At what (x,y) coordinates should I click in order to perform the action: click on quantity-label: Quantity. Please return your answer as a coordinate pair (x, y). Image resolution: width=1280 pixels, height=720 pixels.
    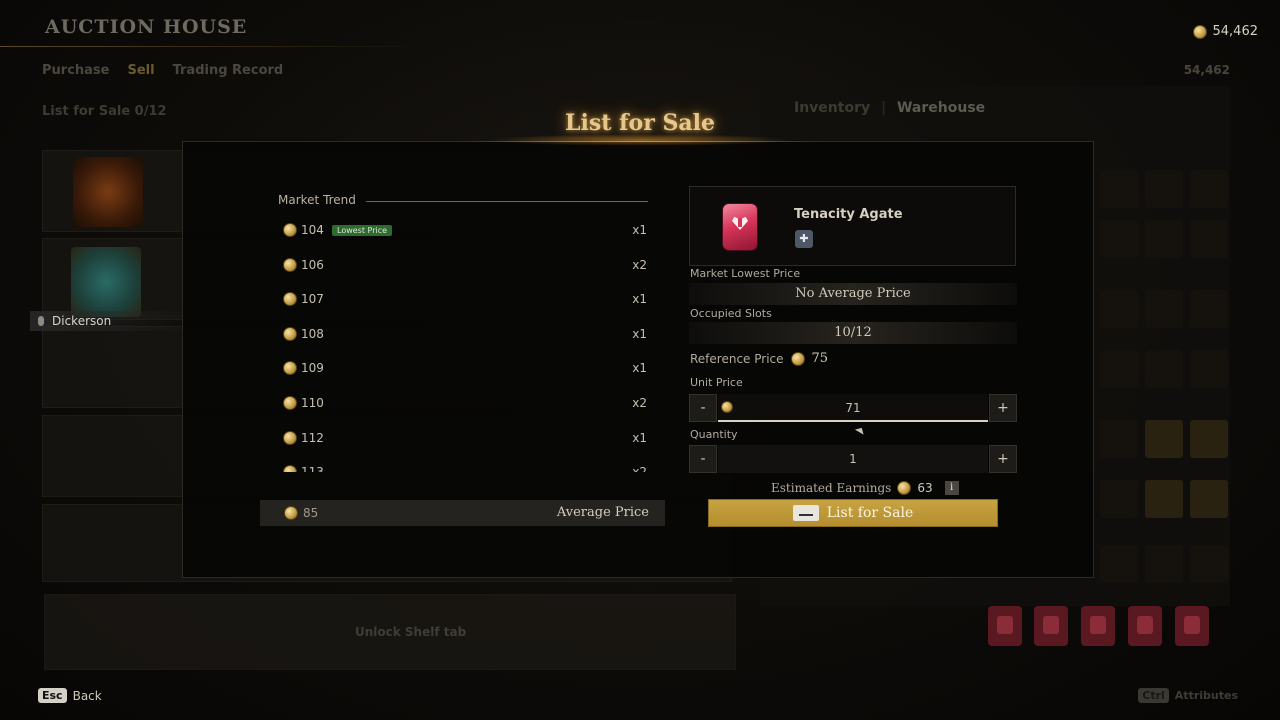
    Looking at the image, I should click on (714, 434).